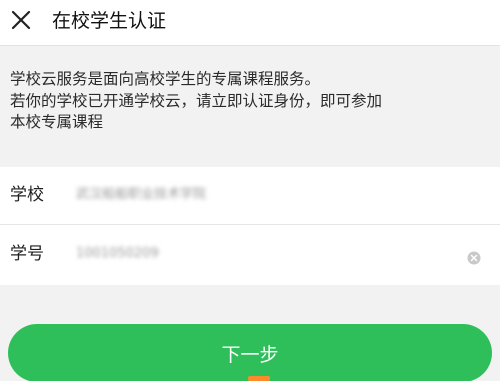  What do you see at coordinates (474, 257) in the screenshot?
I see `clear-circle-icon` at bounding box center [474, 257].